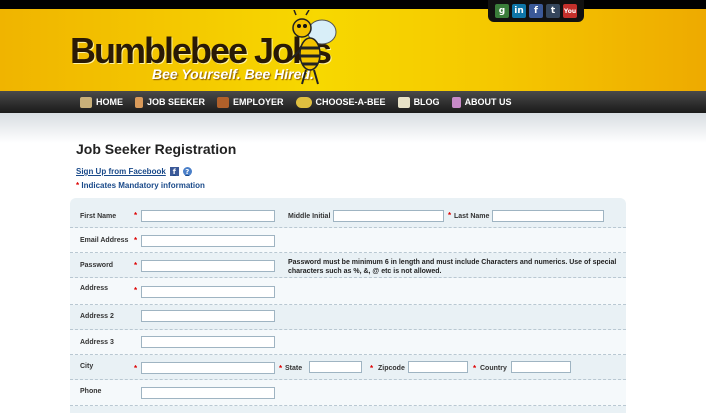 The image size is (706, 413). I want to click on linkedin-icon: in, so click(519, 11).